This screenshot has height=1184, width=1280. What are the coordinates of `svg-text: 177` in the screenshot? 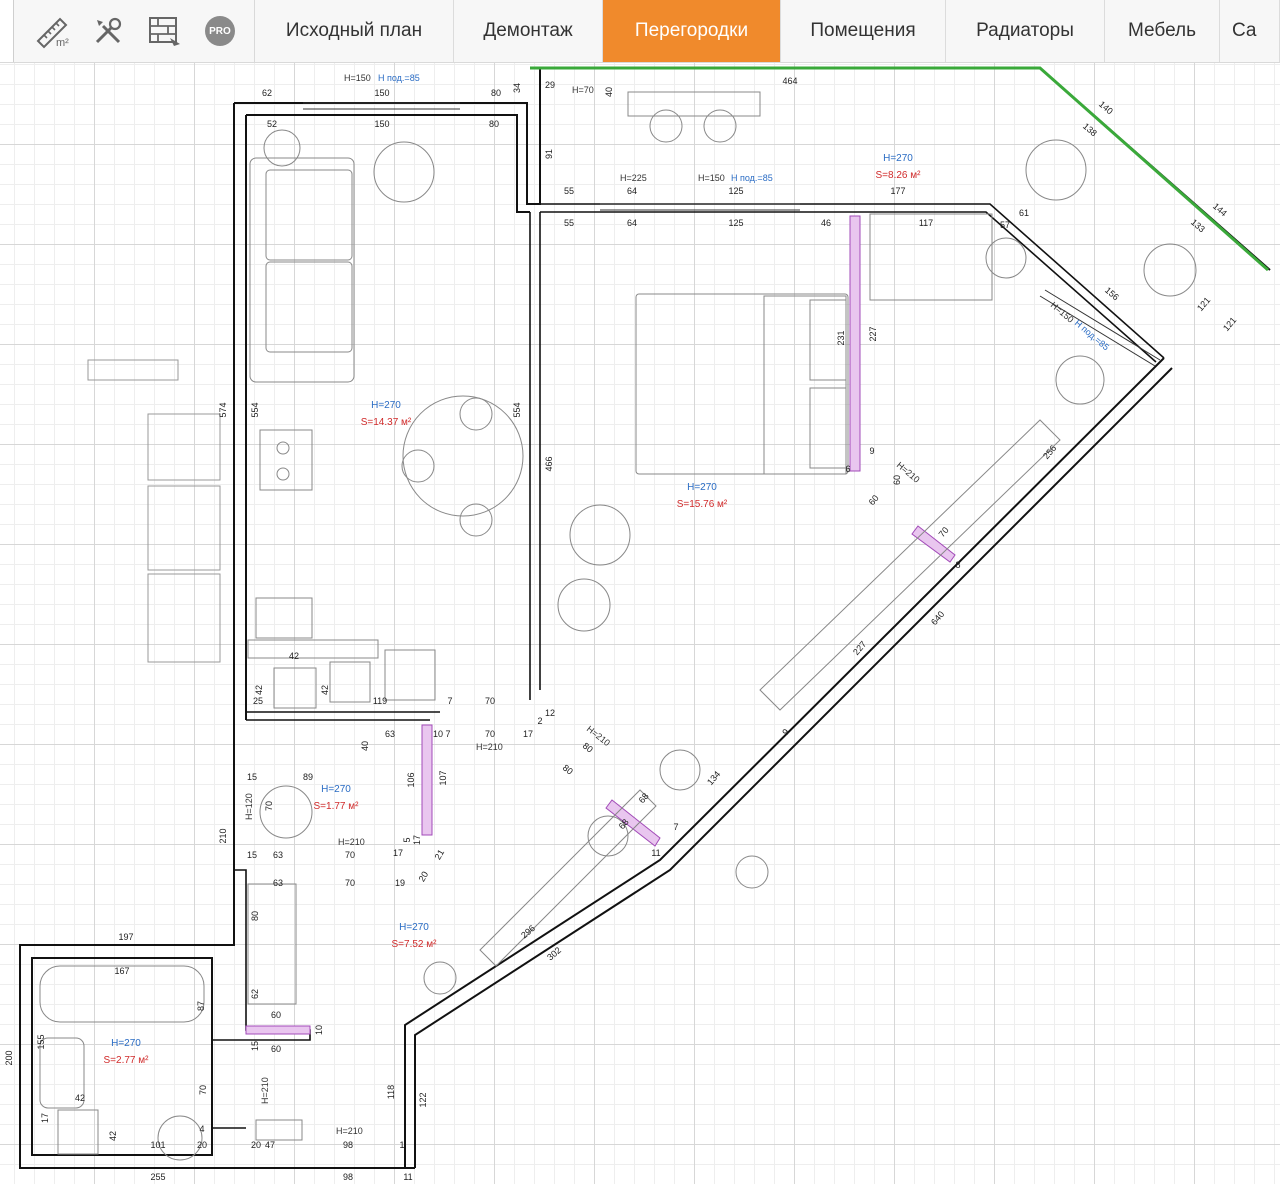 It's located at (897, 191).